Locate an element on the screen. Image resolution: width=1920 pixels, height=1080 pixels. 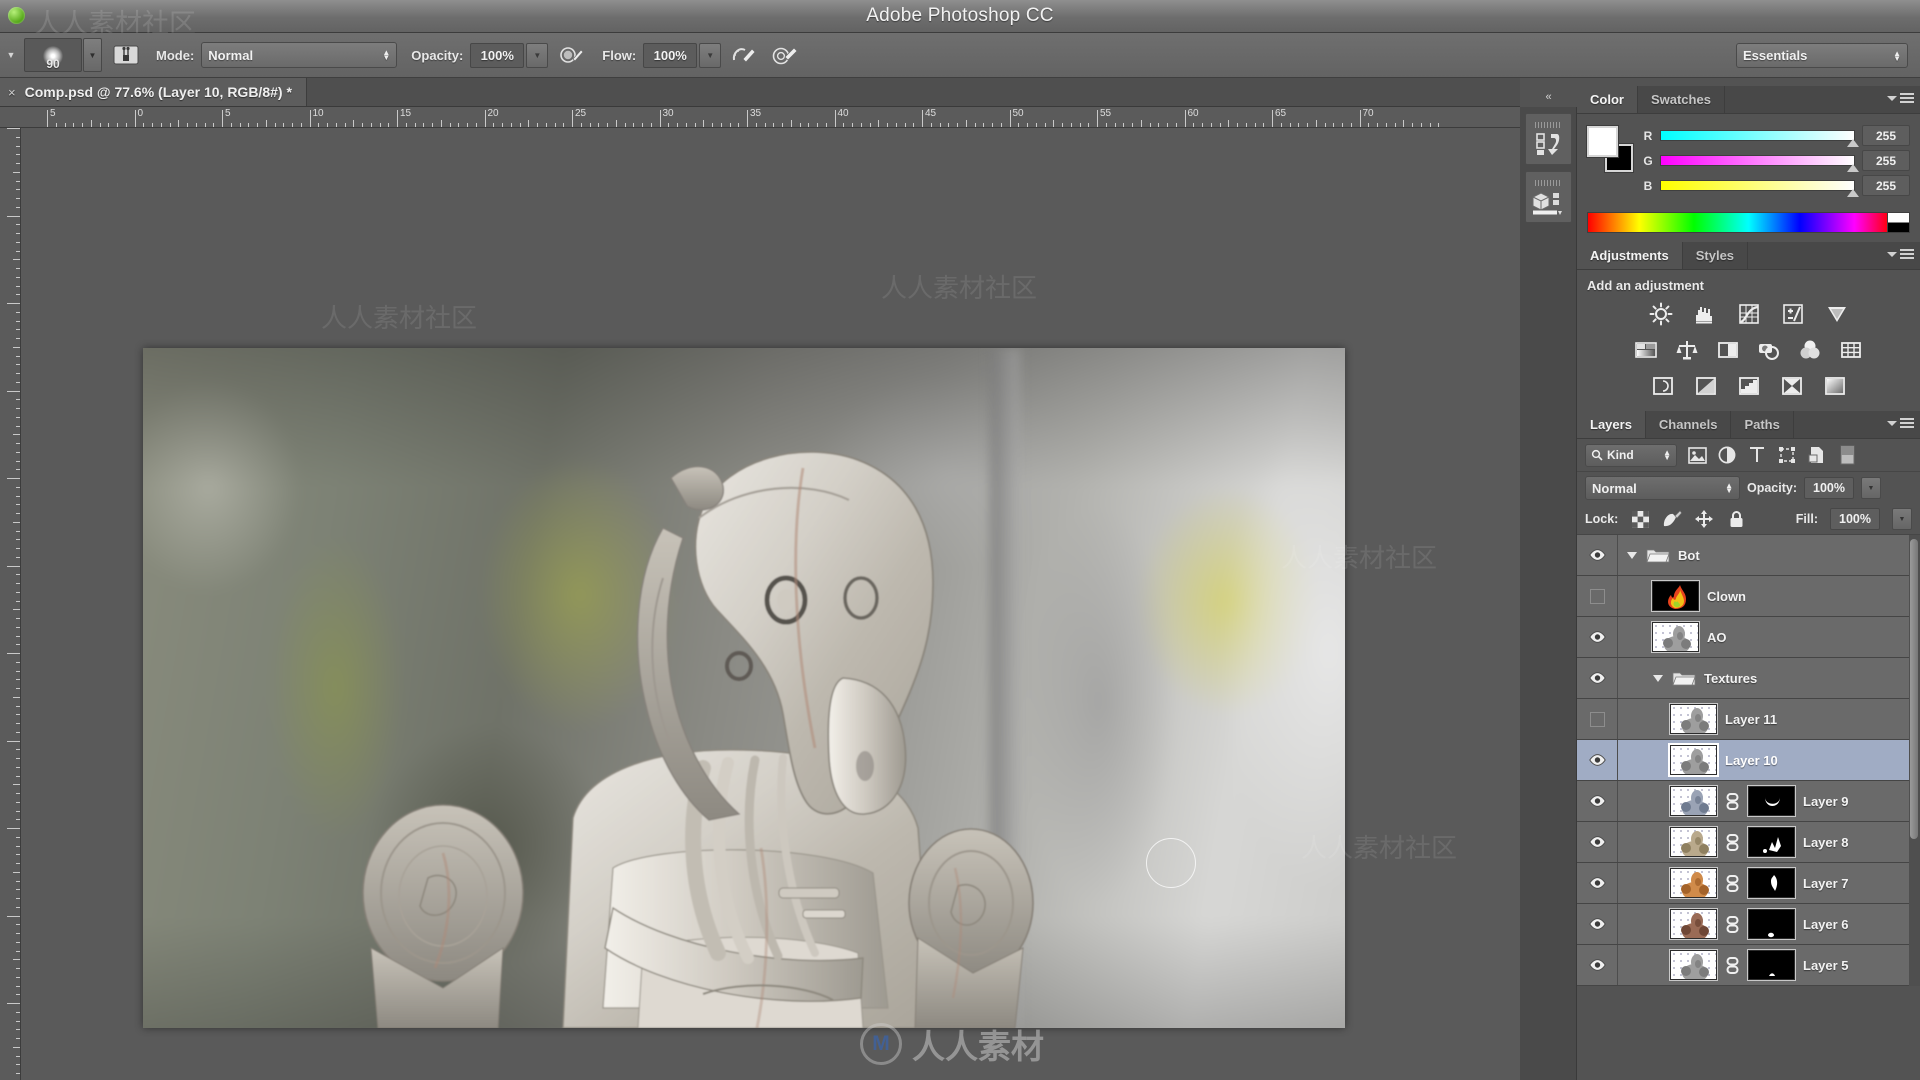
curves-icon is located at coordinates (1749, 314).